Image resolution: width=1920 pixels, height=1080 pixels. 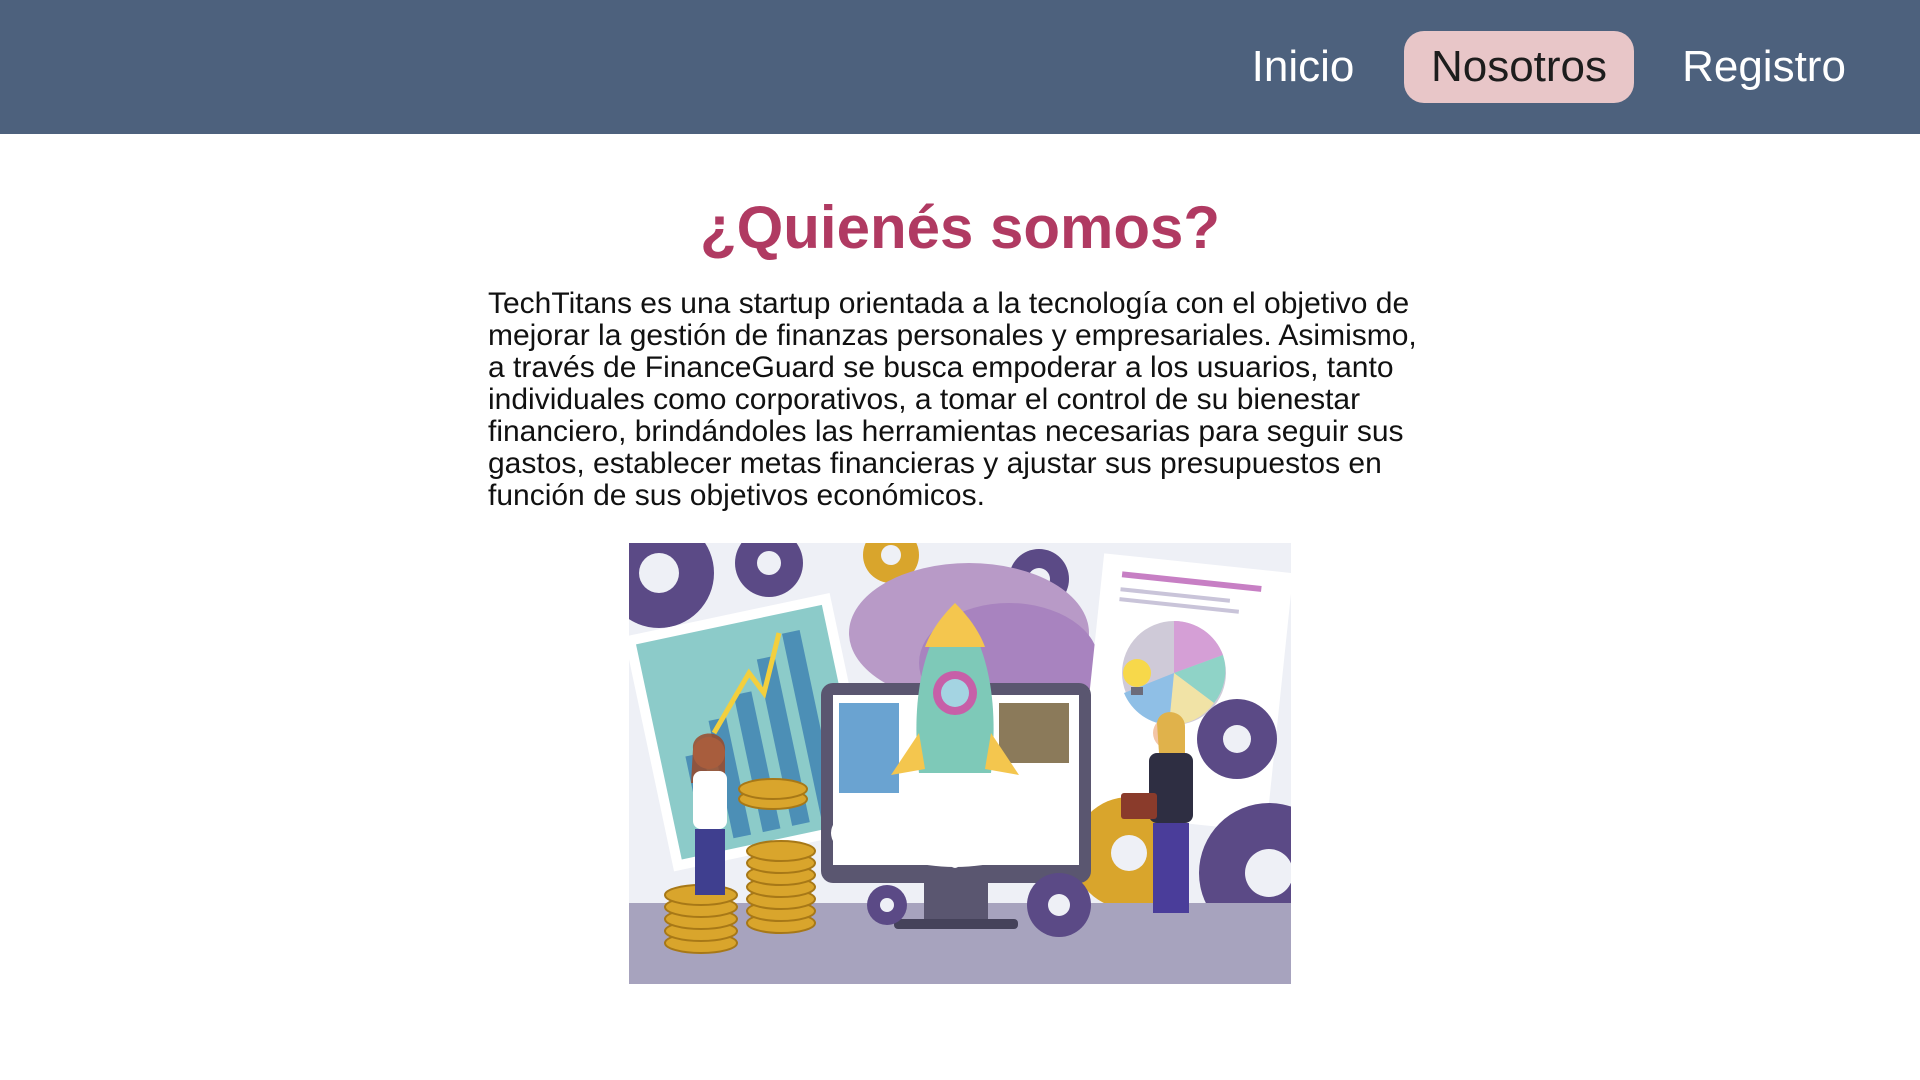 What do you see at coordinates (960, 67) in the screenshot?
I see `top-navbar: Inicio Nosotros Registro` at bounding box center [960, 67].